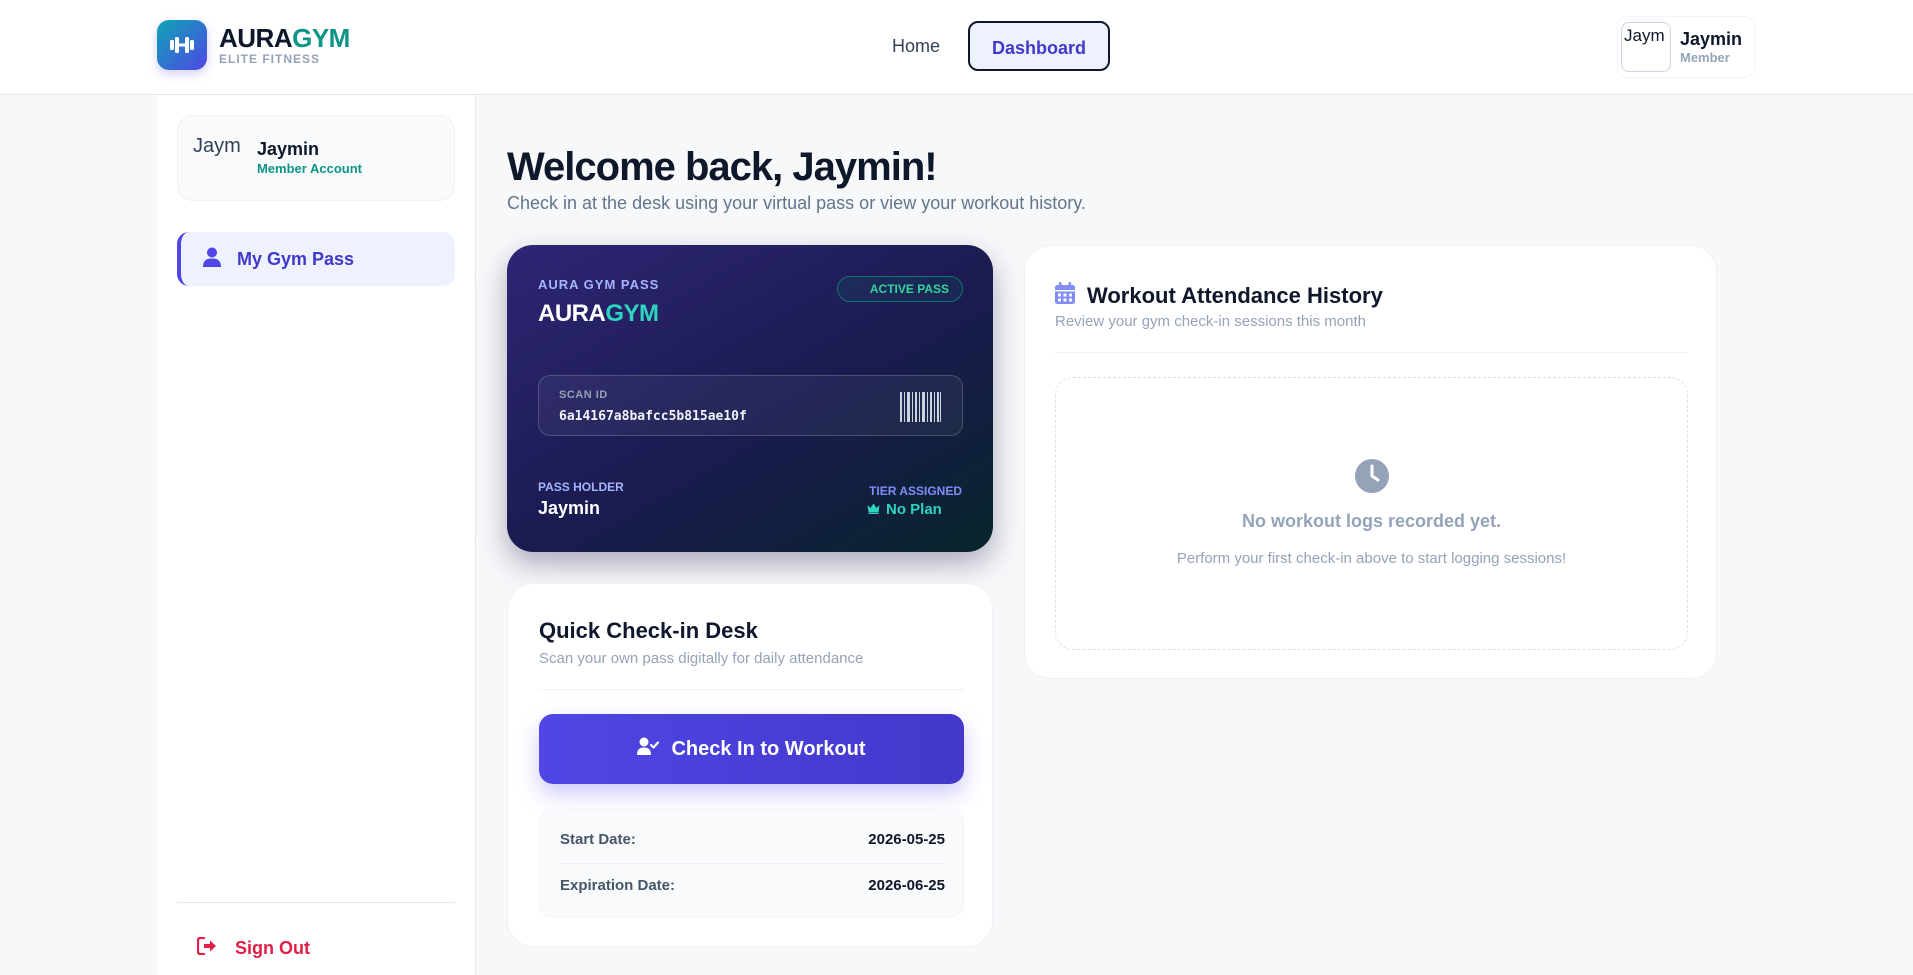  I want to click on crown-icon, so click(873, 509).